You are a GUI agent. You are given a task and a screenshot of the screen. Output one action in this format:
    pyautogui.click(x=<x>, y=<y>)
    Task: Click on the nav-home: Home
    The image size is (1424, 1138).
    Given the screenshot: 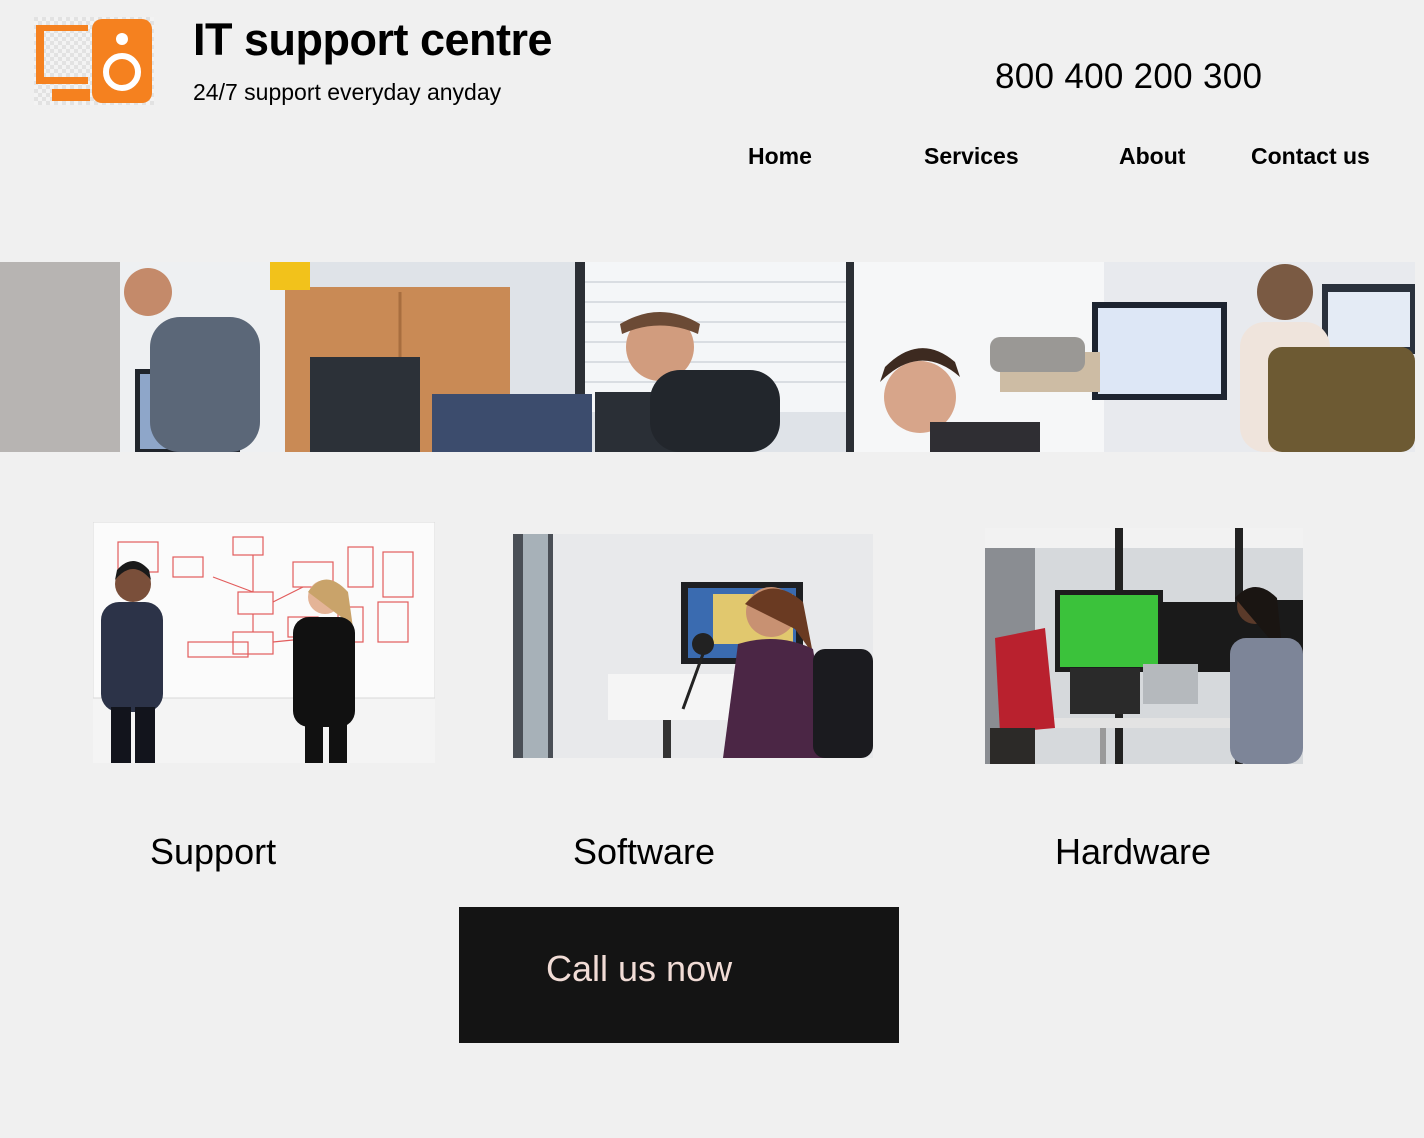 What is the action you would take?
    pyautogui.click(x=780, y=156)
    